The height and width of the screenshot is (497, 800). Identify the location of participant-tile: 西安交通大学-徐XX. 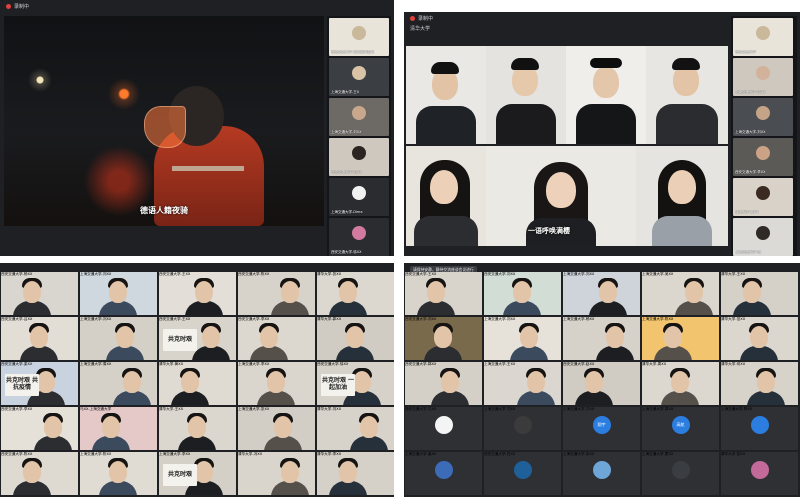
(359, 237).